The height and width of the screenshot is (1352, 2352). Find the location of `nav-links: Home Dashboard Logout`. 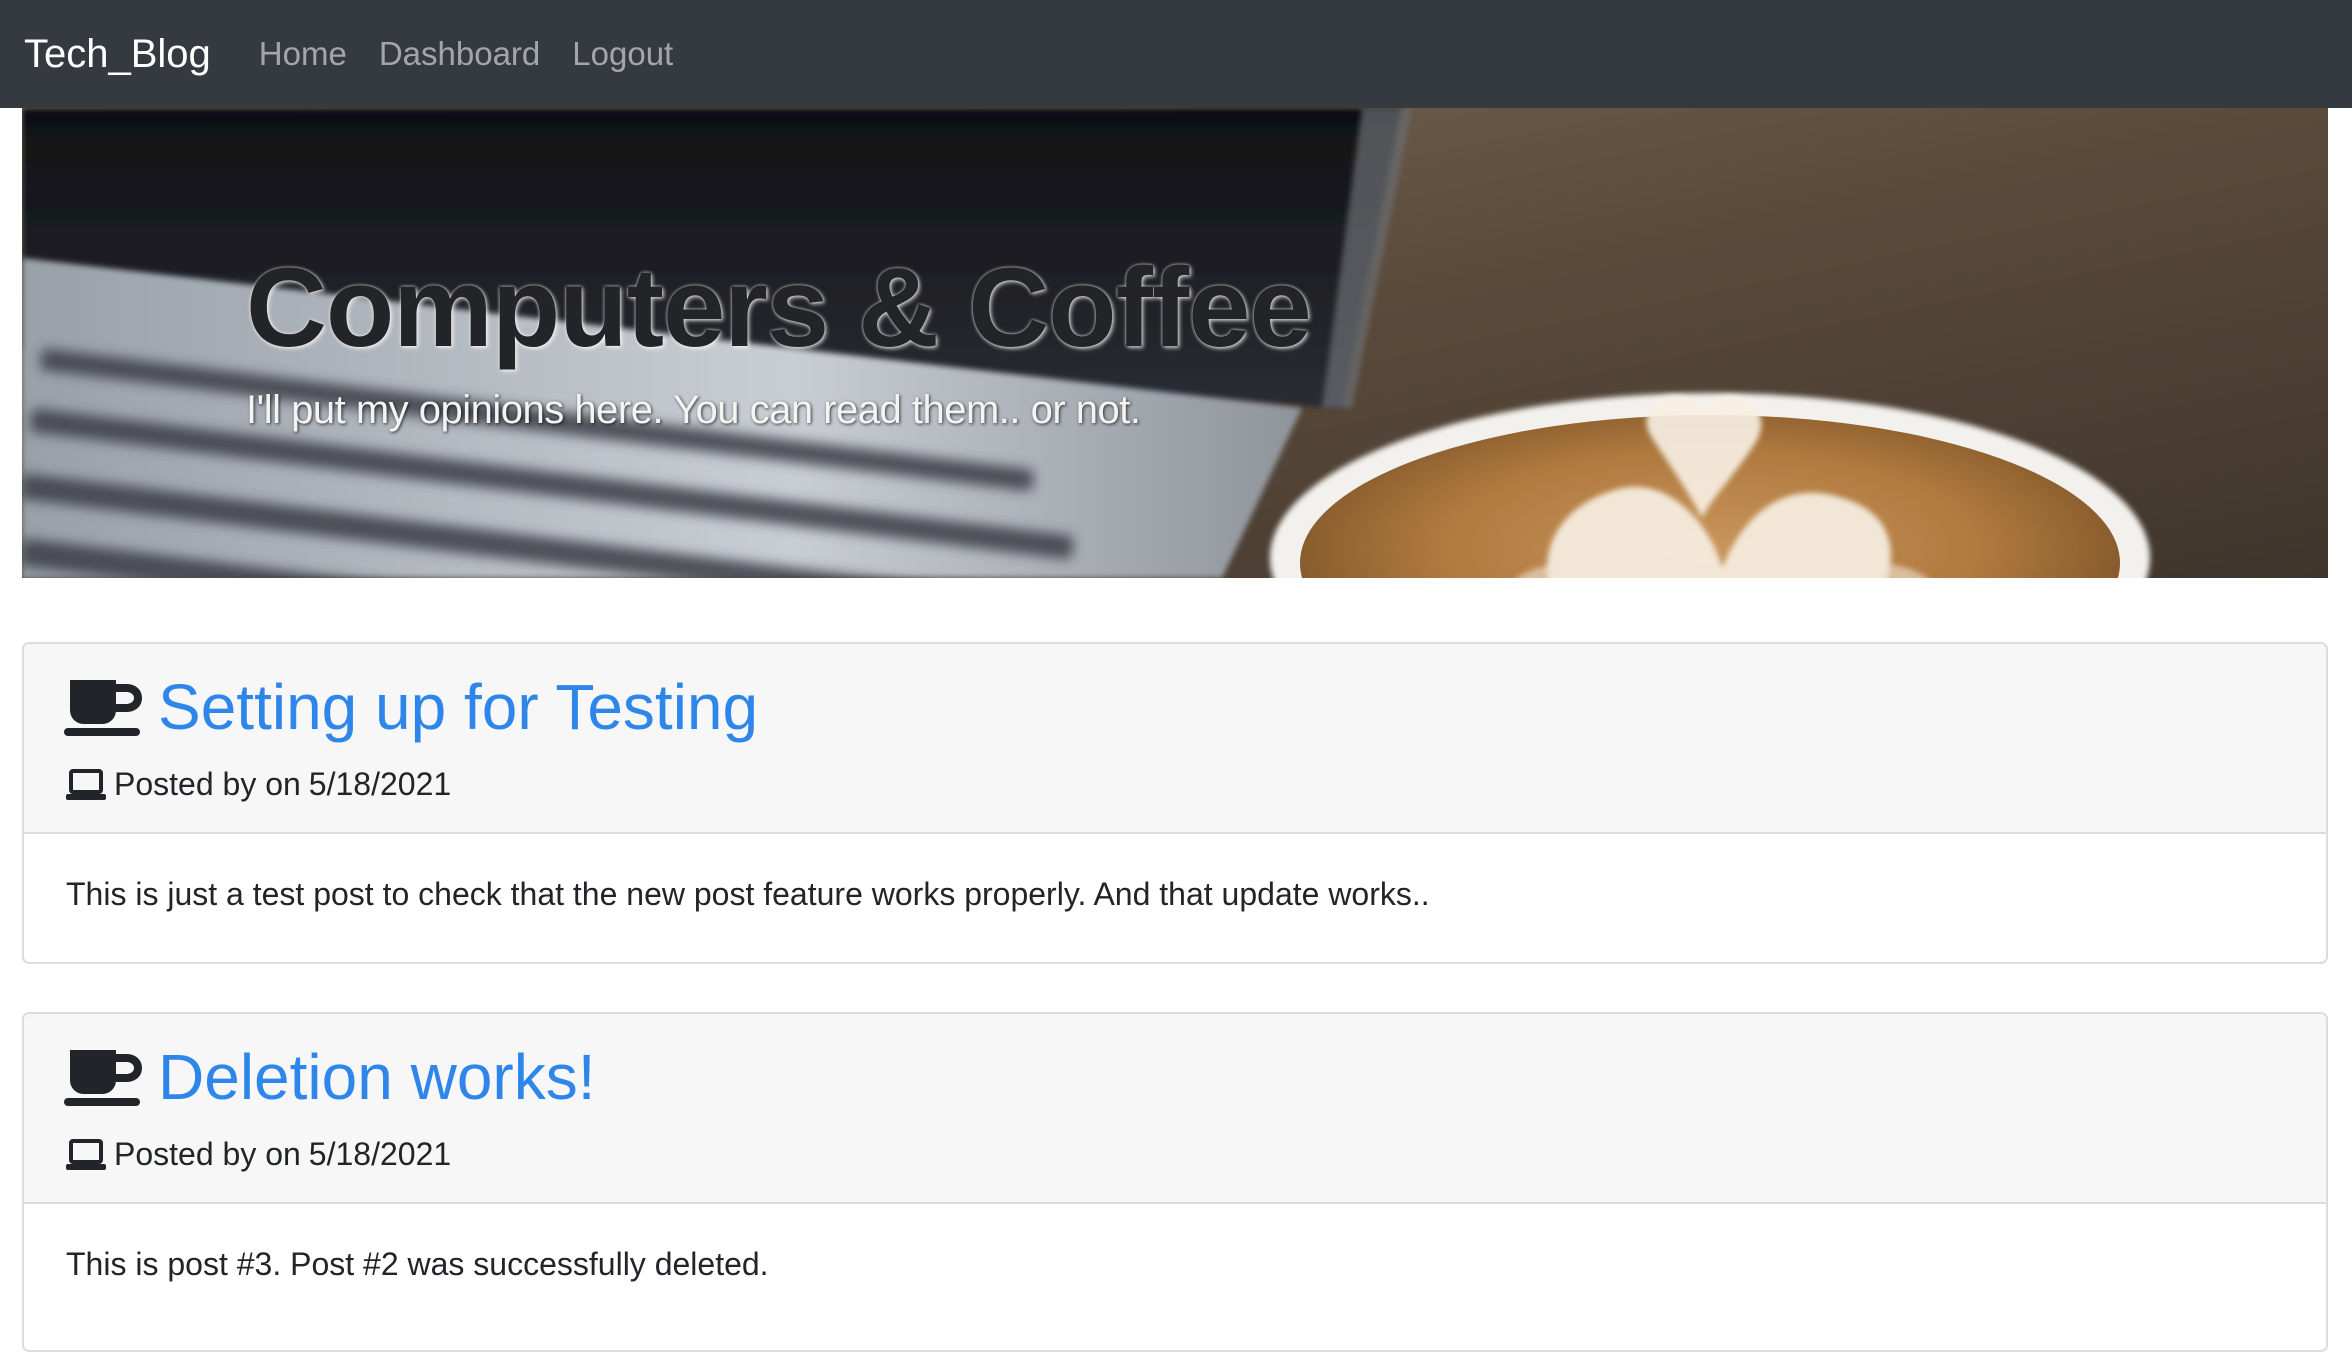

nav-links: Home Dashboard Logout is located at coordinates (466, 54).